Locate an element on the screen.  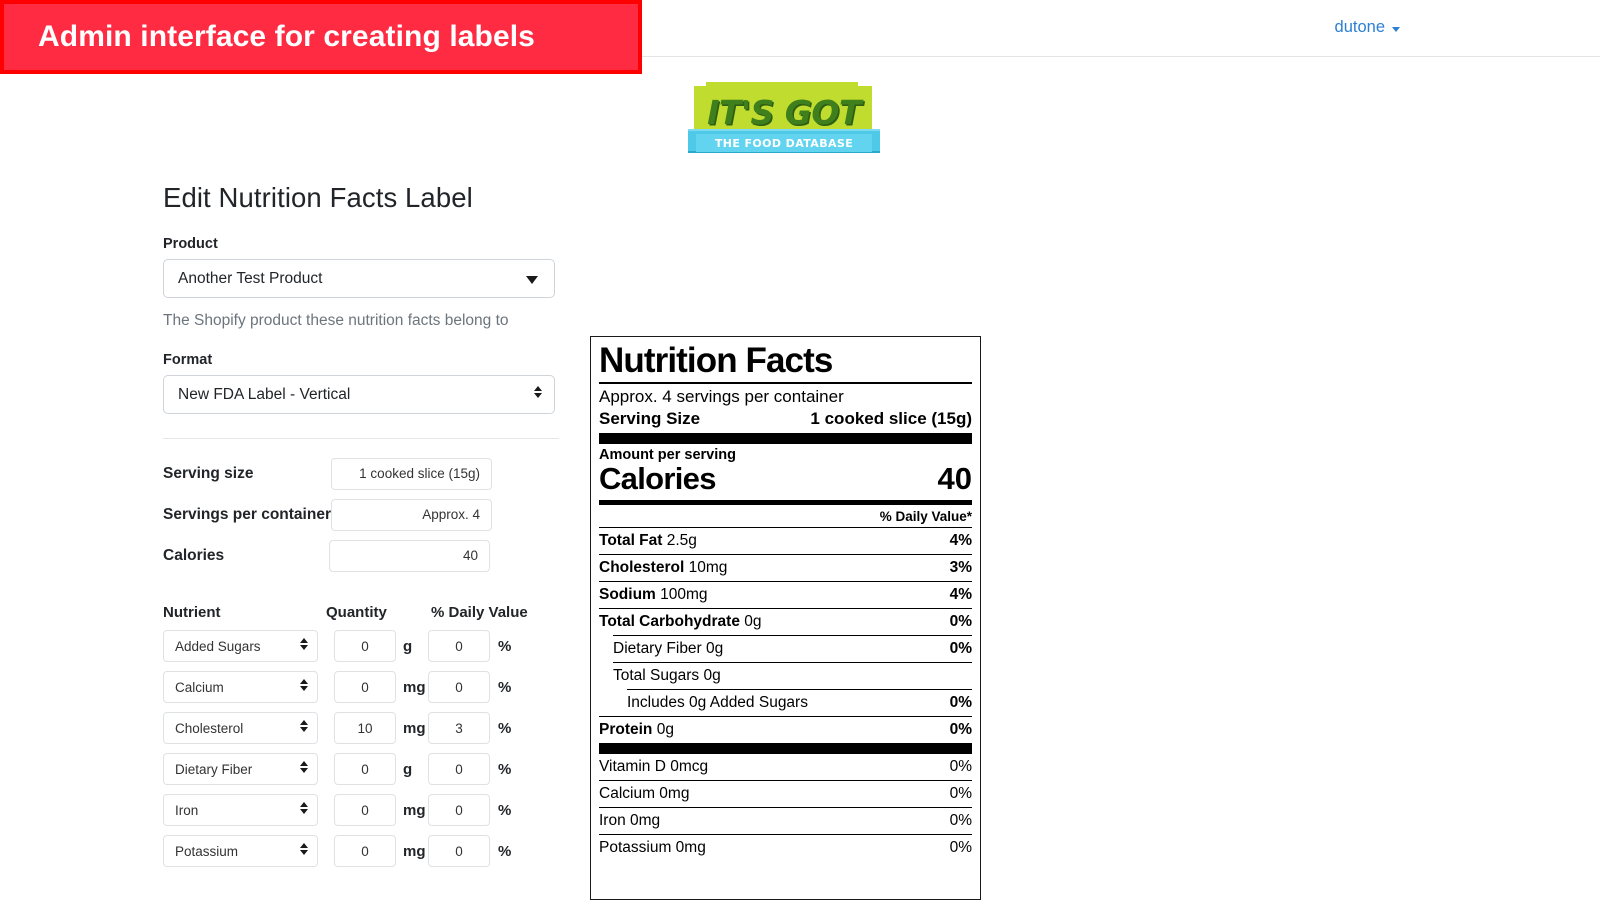
calories-input: 40 is located at coordinates (409, 555).